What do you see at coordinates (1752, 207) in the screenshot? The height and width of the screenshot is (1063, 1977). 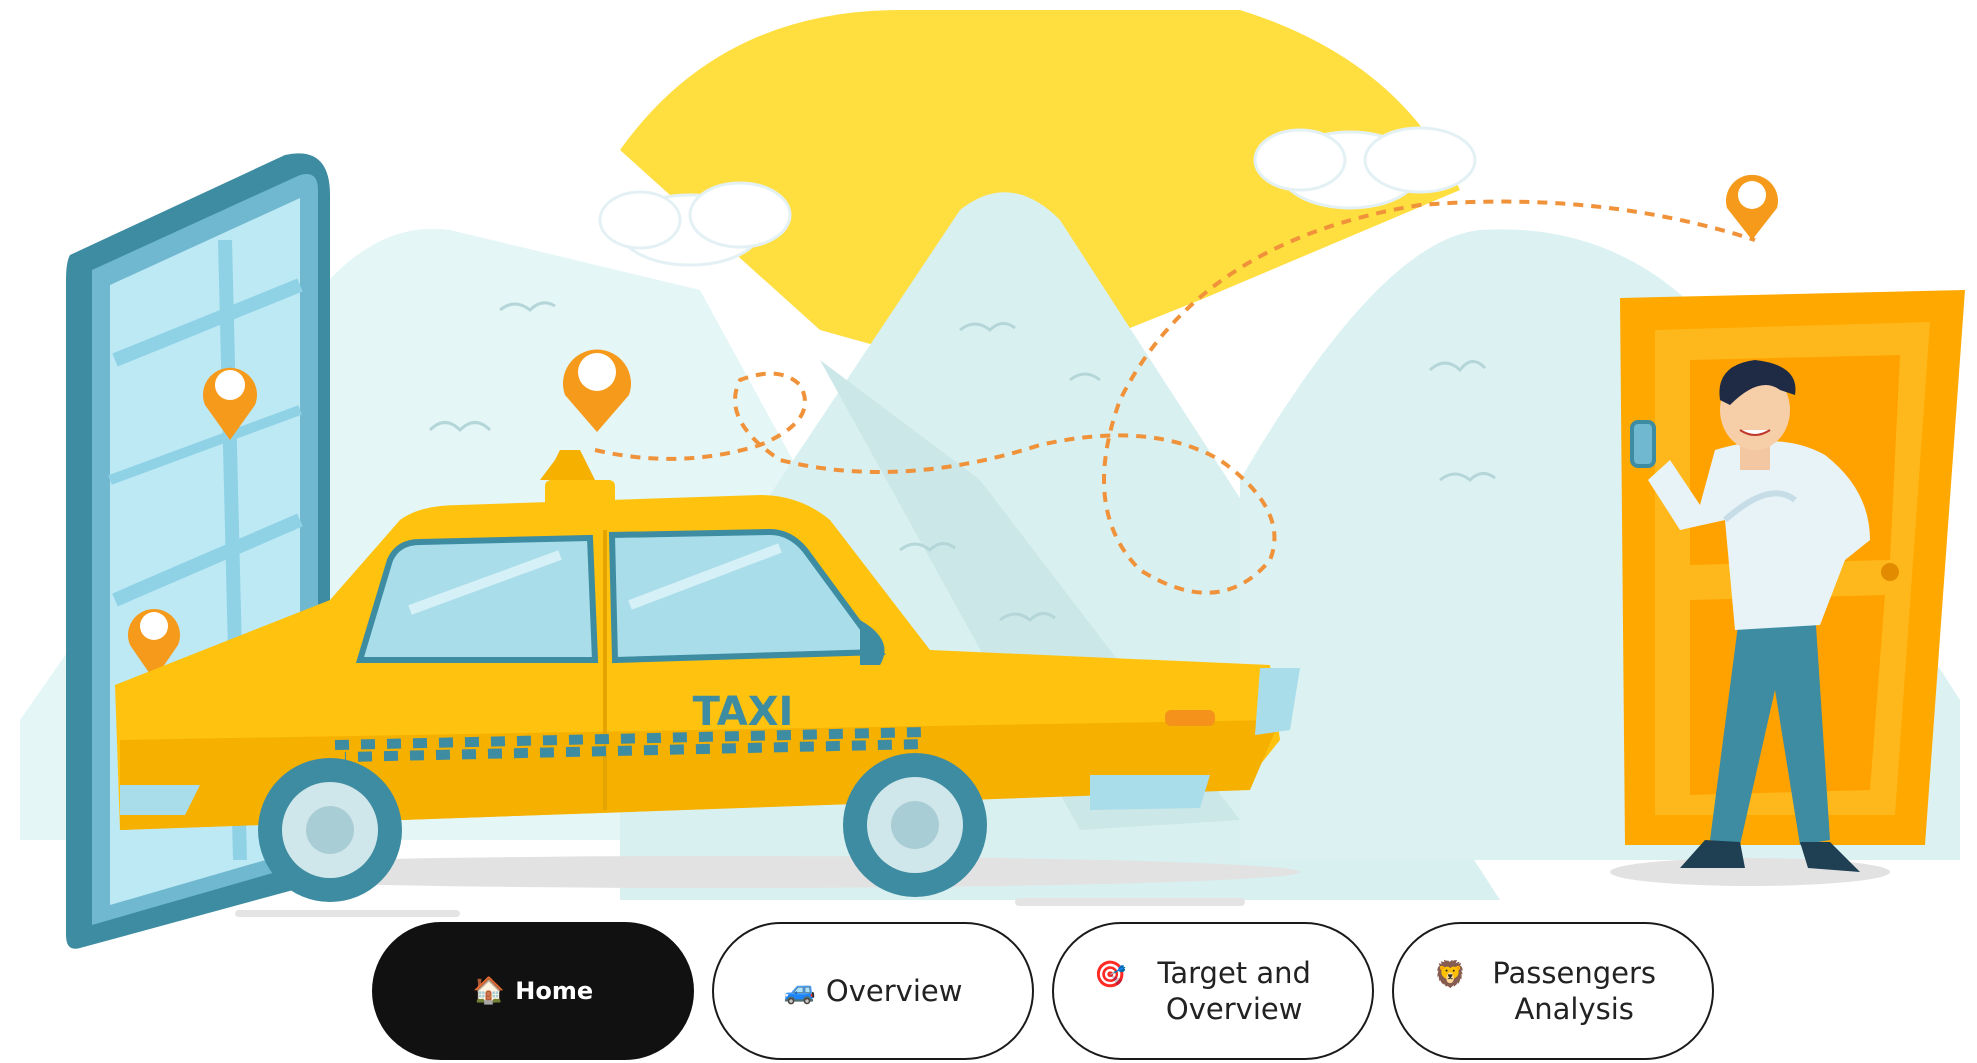 I see `map-pin-icon` at bounding box center [1752, 207].